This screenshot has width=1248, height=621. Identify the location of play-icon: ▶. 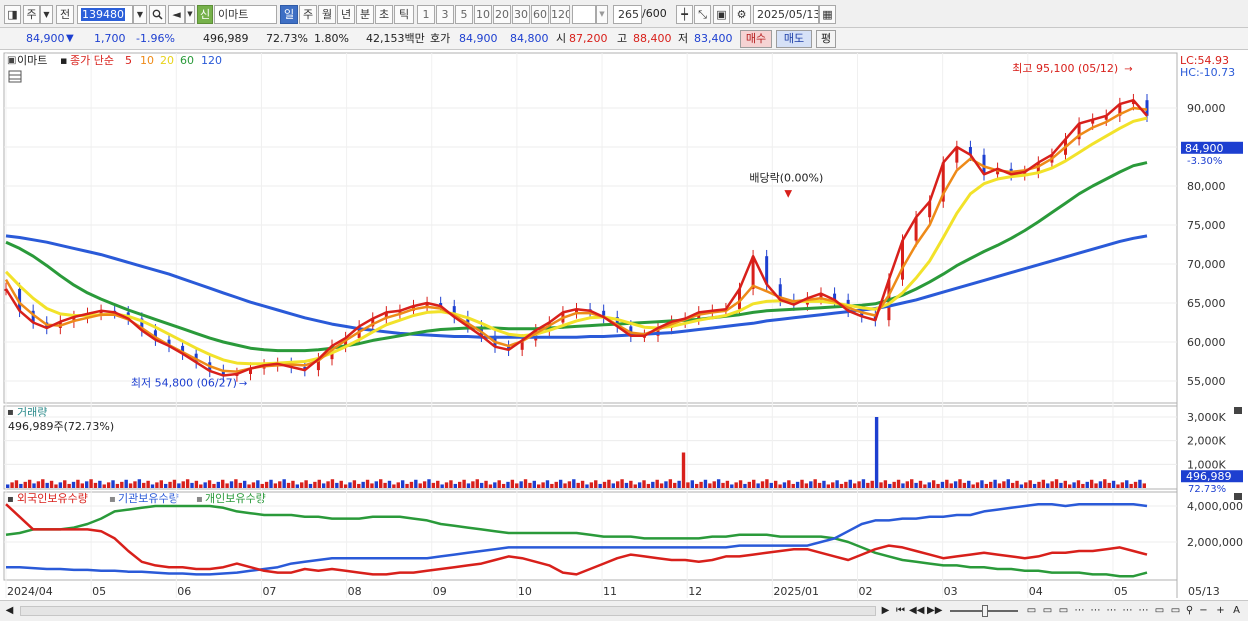
(885, 611).